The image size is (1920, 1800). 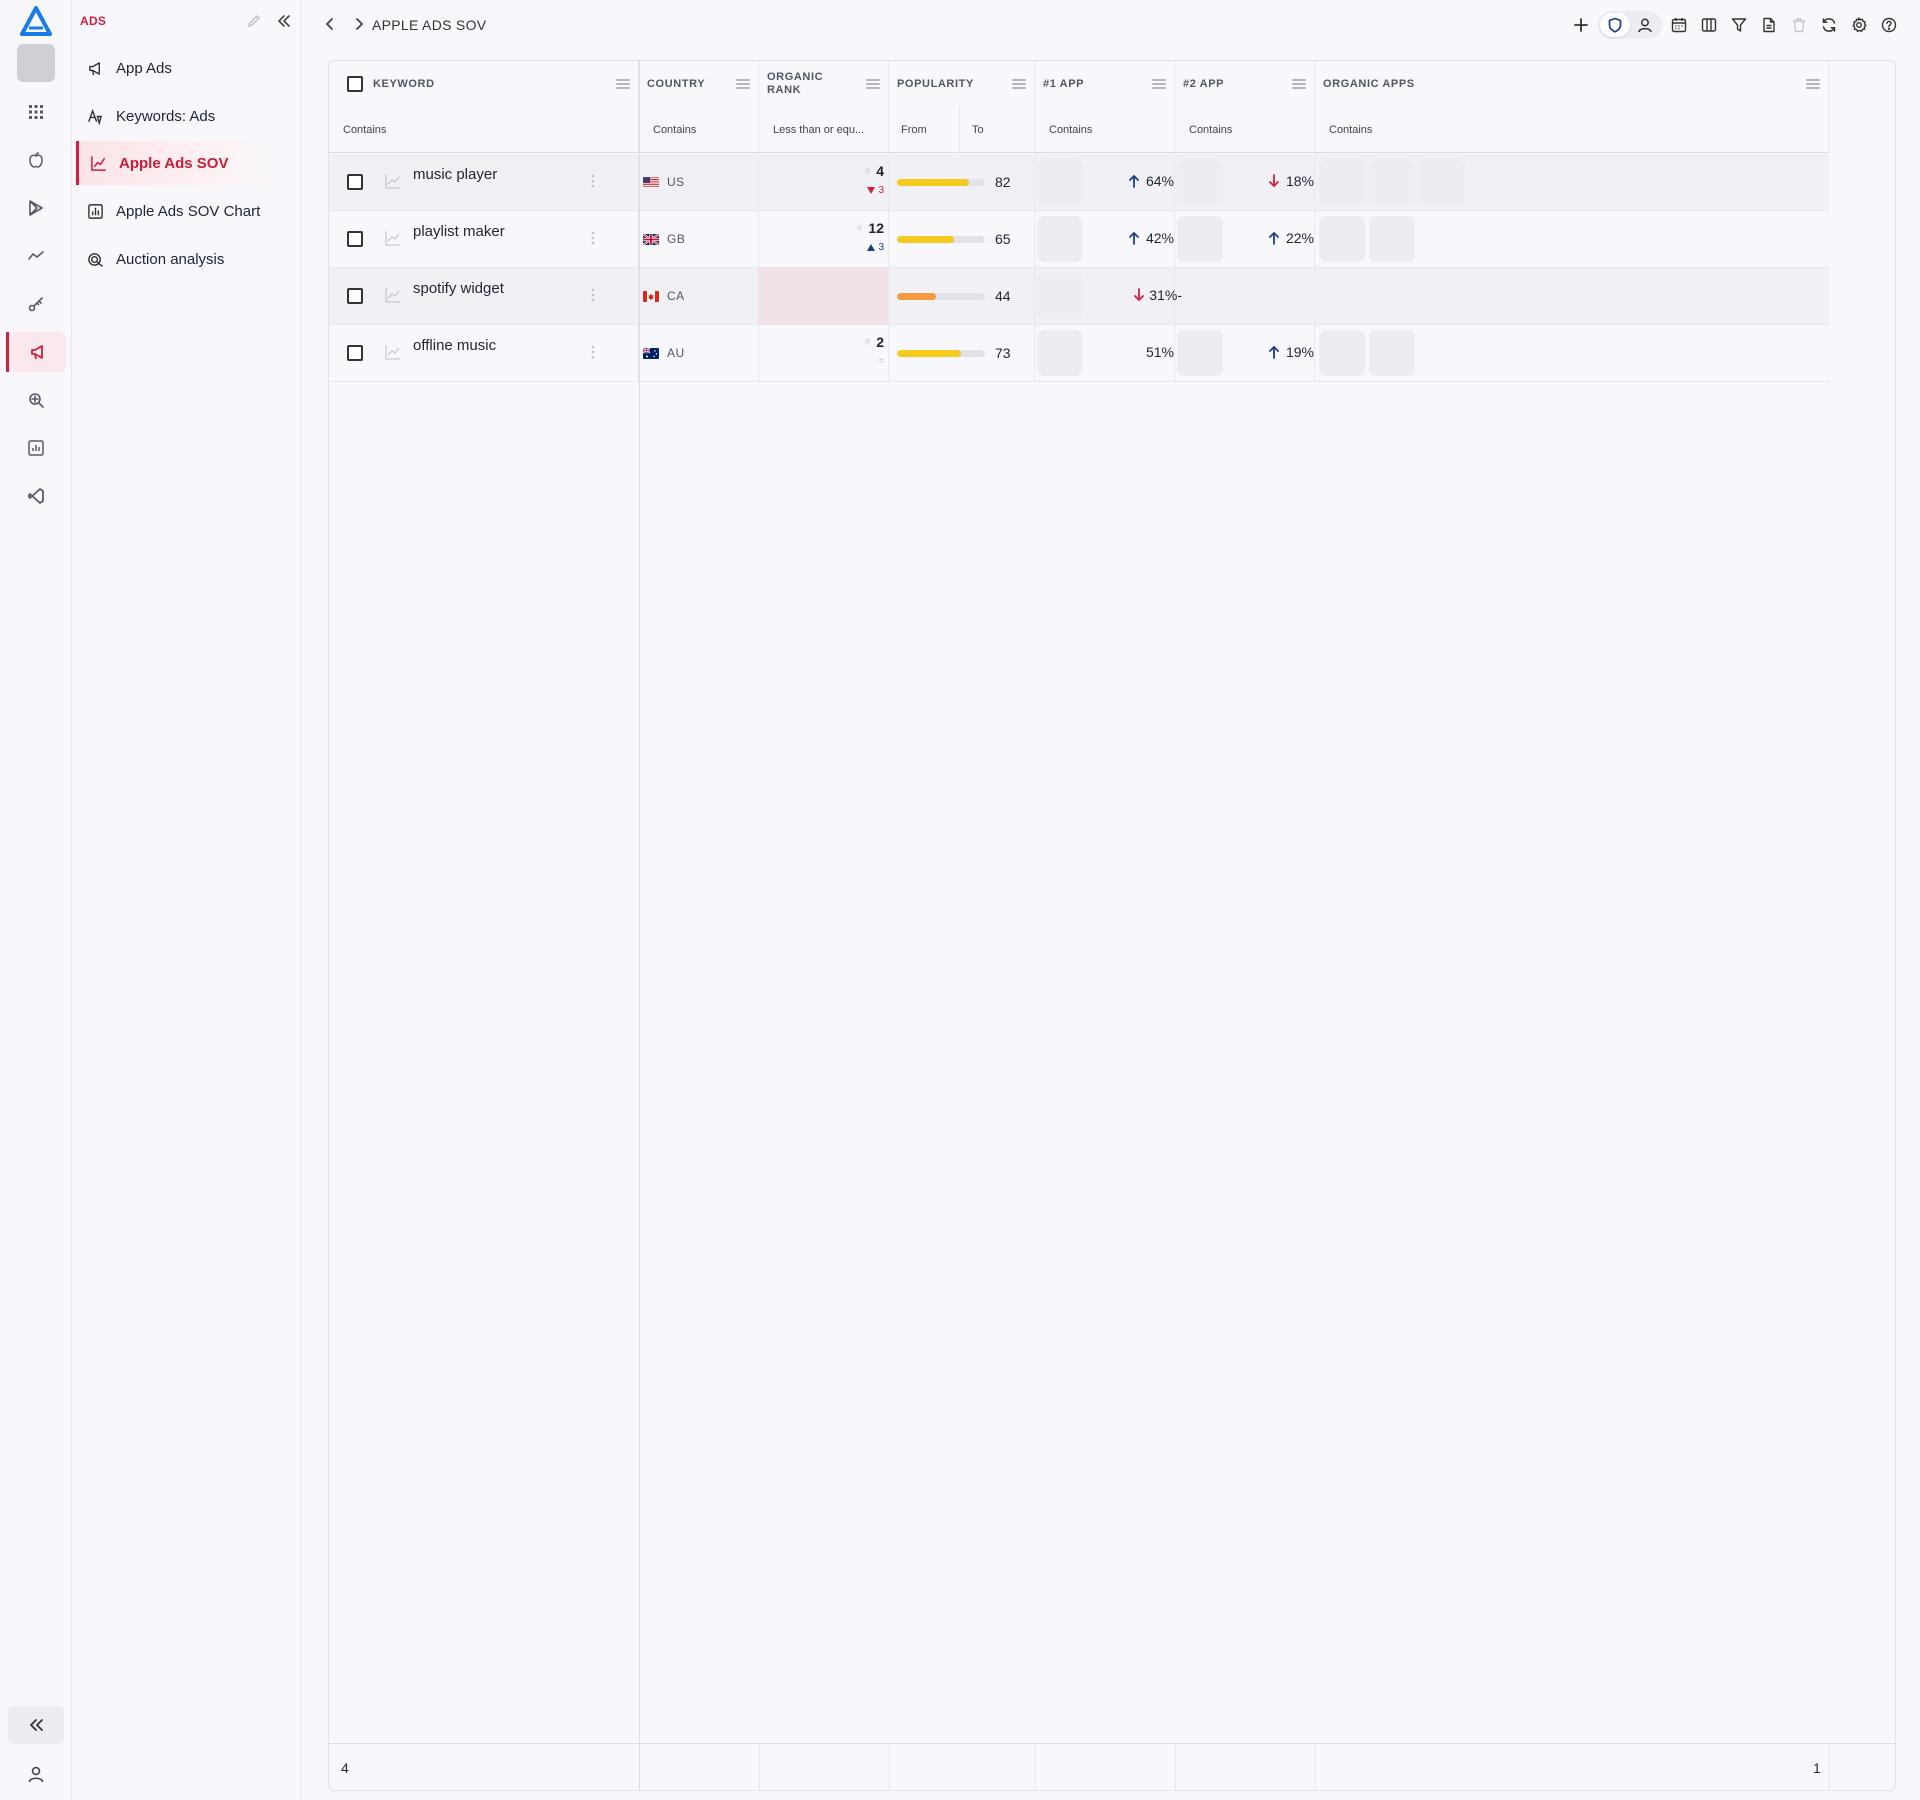 What do you see at coordinates (176, 68) in the screenshot?
I see `nav-item-app-ads: App Ads` at bounding box center [176, 68].